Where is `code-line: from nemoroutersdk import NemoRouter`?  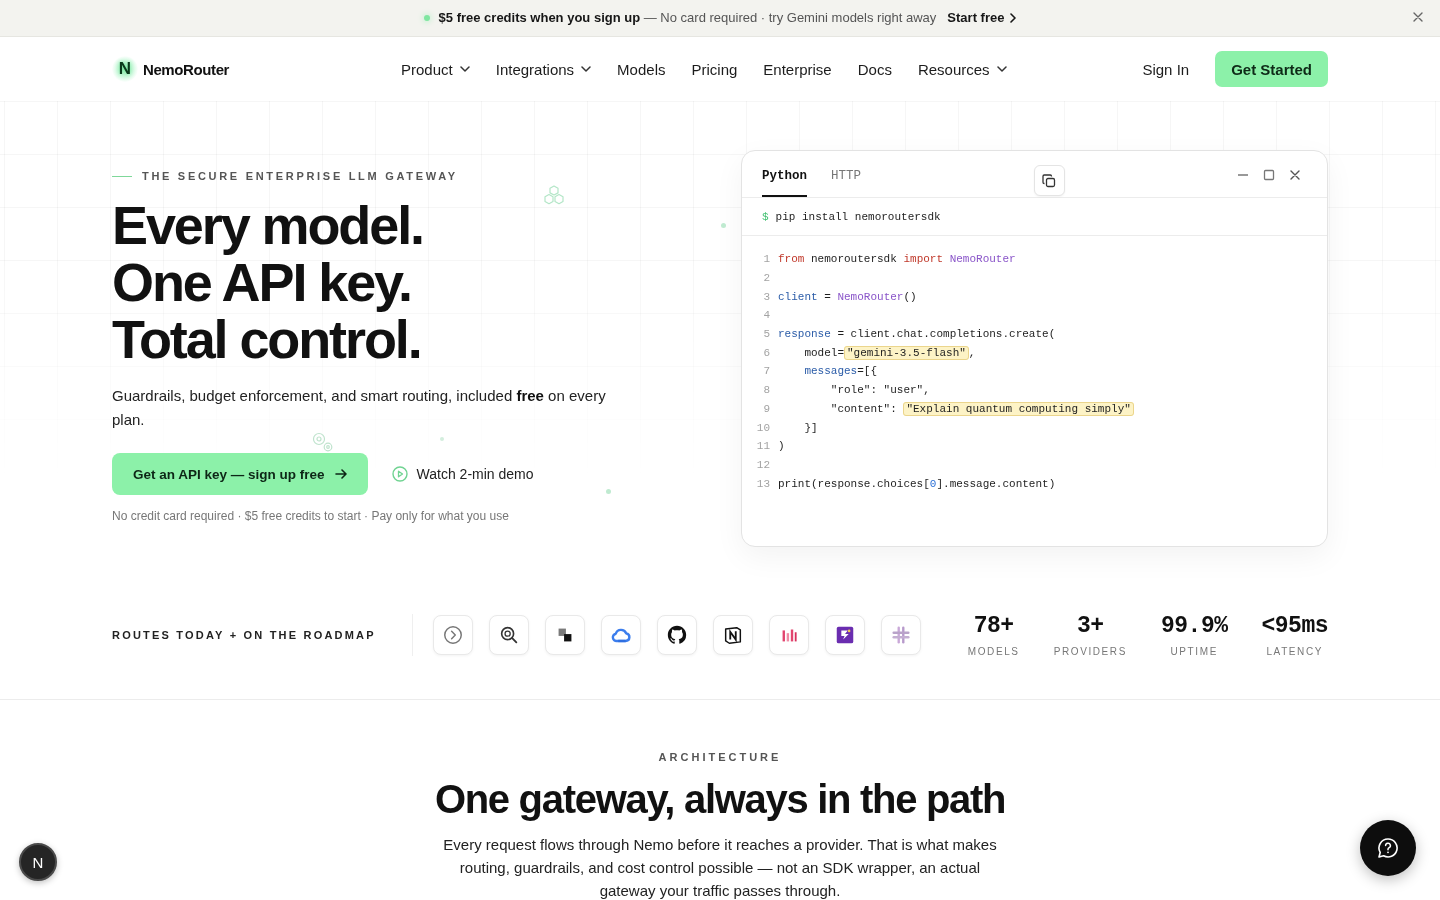 code-line: from nemoroutersdk import NemoRouter is located at coordinates (897, 259).